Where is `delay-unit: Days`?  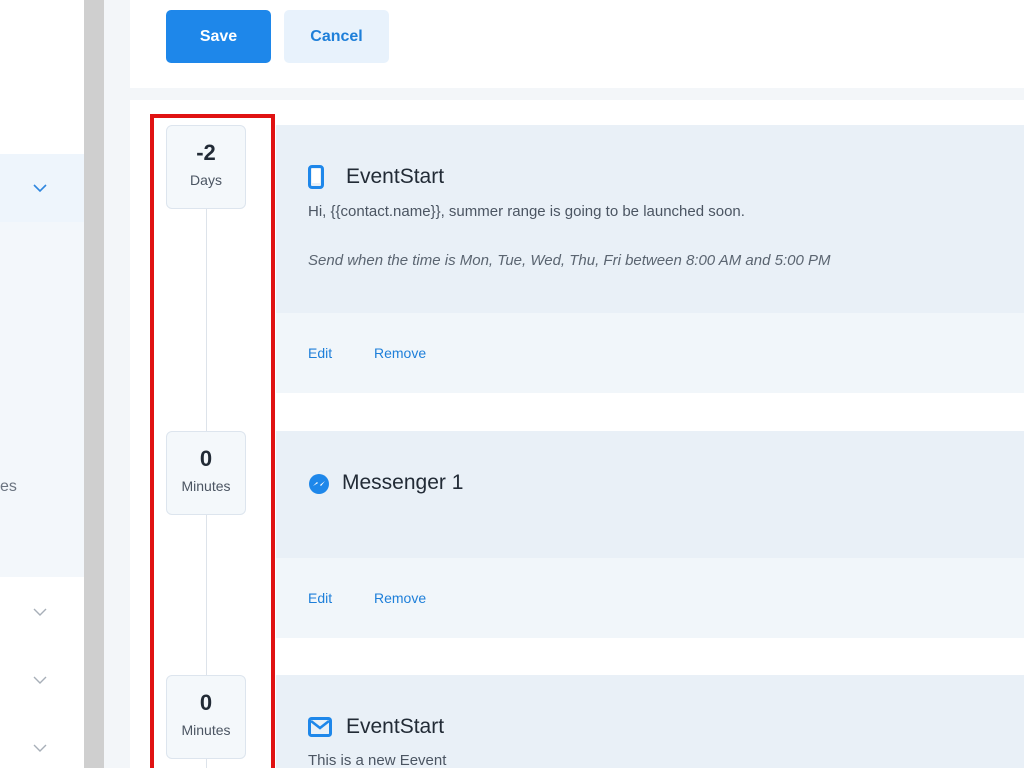 delay-unit: Days is located at coordinates (206, 180).